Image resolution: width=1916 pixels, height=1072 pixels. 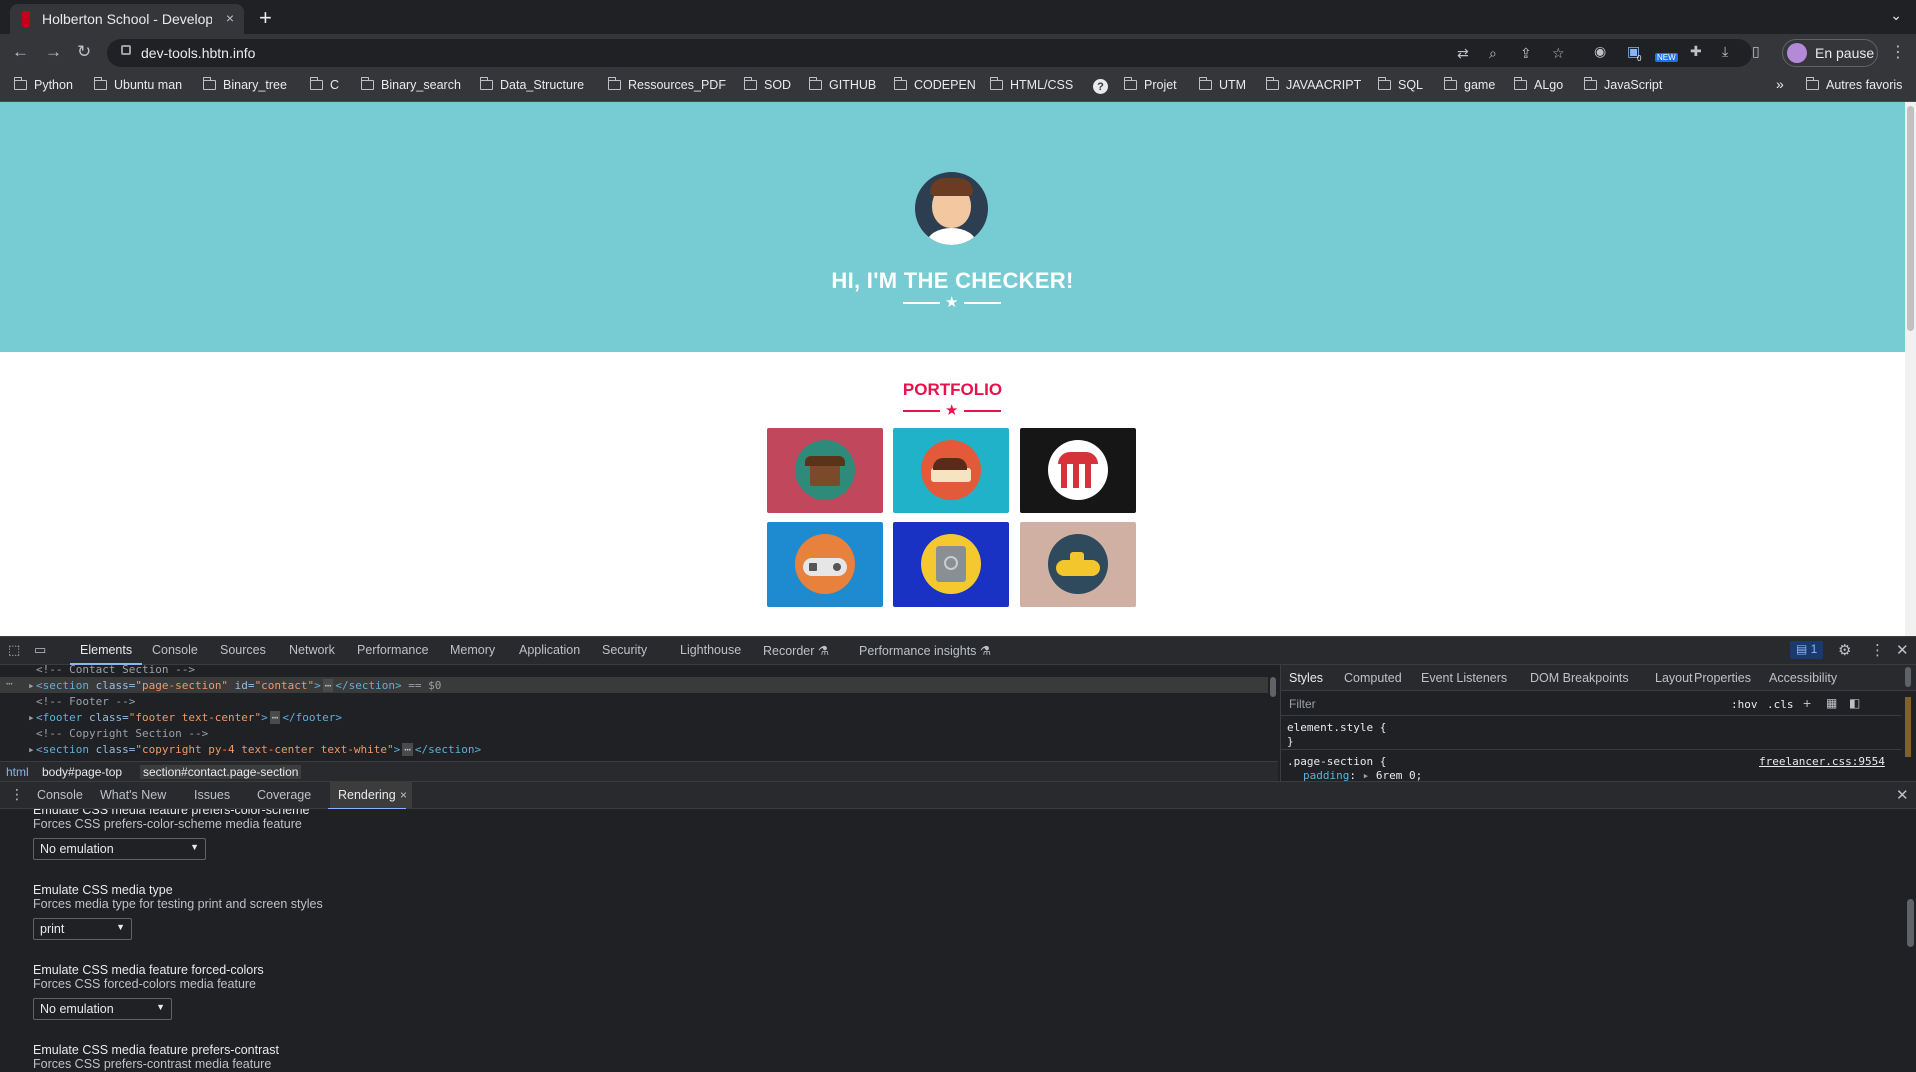 What do you see at coordinates (549, 650) in the screenshot?
I see `tab-application: Application` at bounding box center [549, 650].